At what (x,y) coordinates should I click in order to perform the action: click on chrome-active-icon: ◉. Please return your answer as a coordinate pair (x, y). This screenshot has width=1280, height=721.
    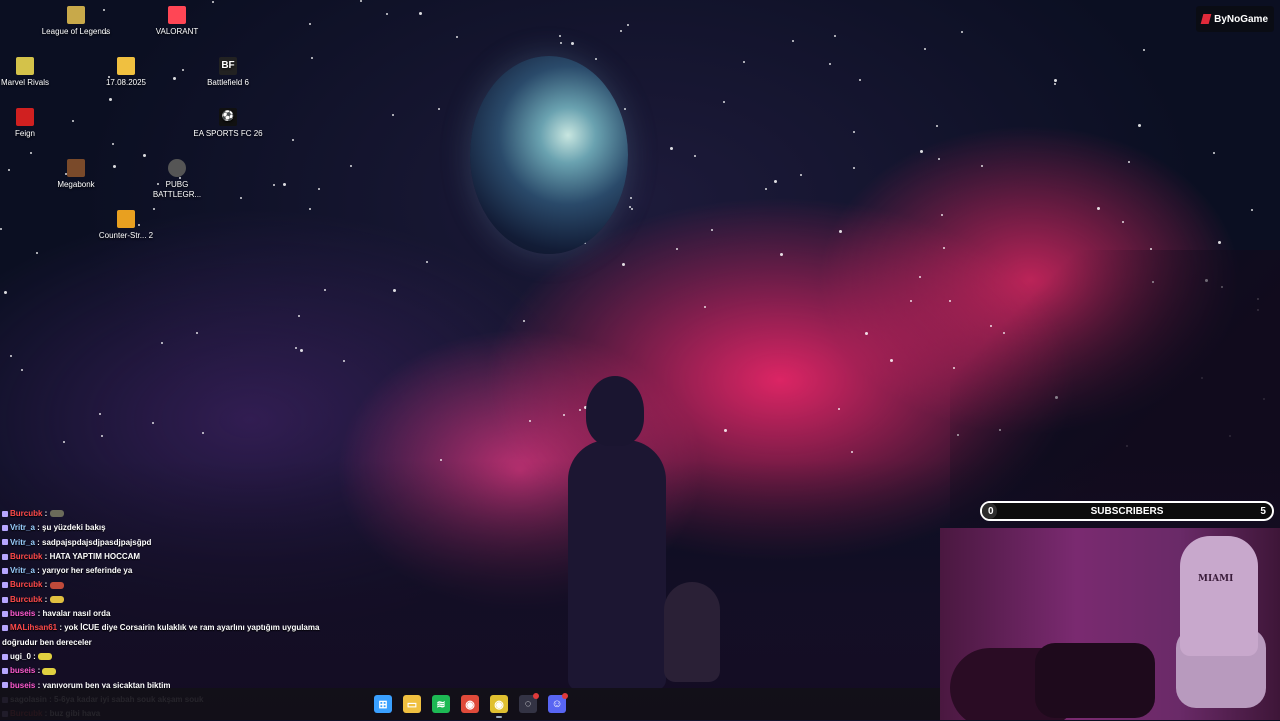
    Looking at the image, I should click on (499, 706).